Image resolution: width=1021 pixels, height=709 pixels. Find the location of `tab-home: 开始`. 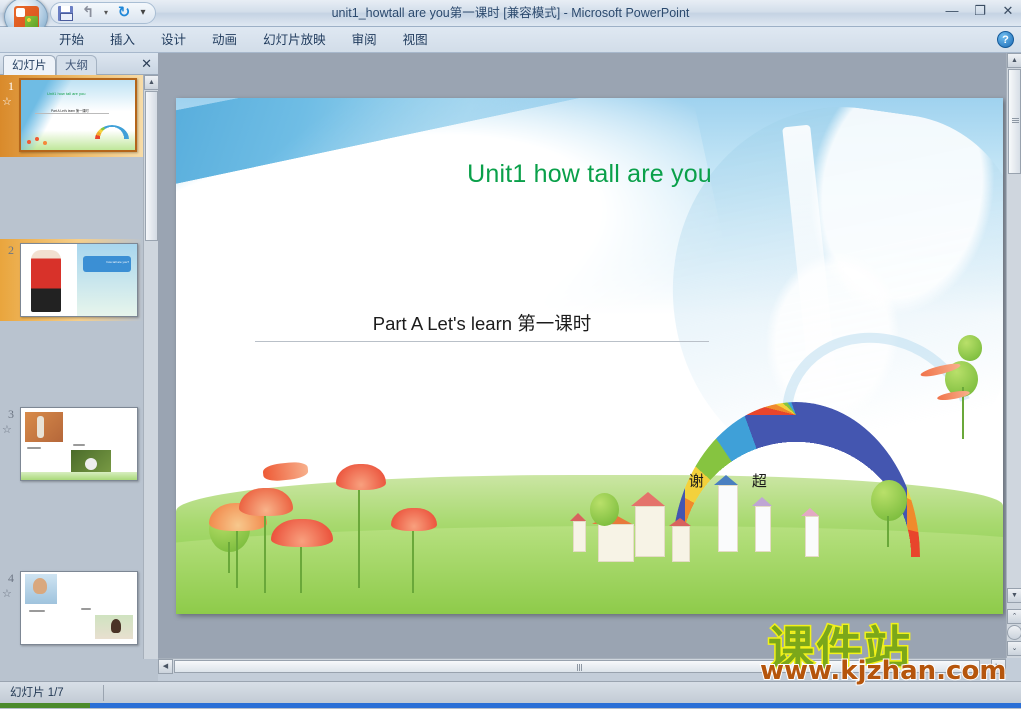

tab-home: 开始 is located at coordinates (71, 40).